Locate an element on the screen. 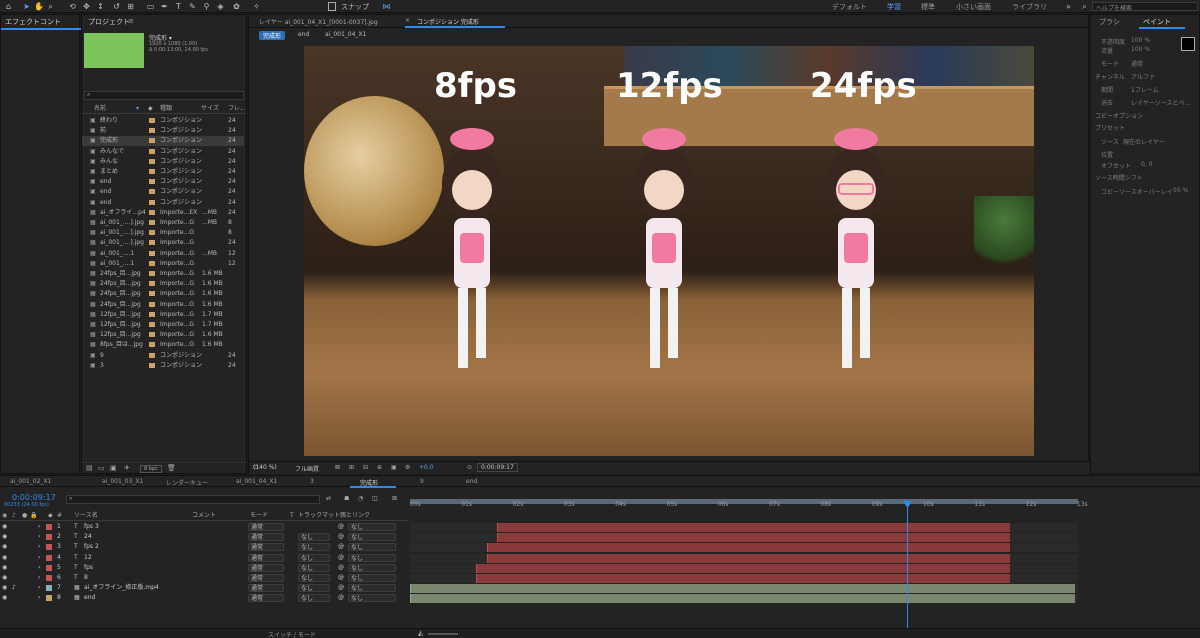  project-item: ▦ 24fps_目...jpg Importe...G 1.6 MB is located at coordinates (163, 274).